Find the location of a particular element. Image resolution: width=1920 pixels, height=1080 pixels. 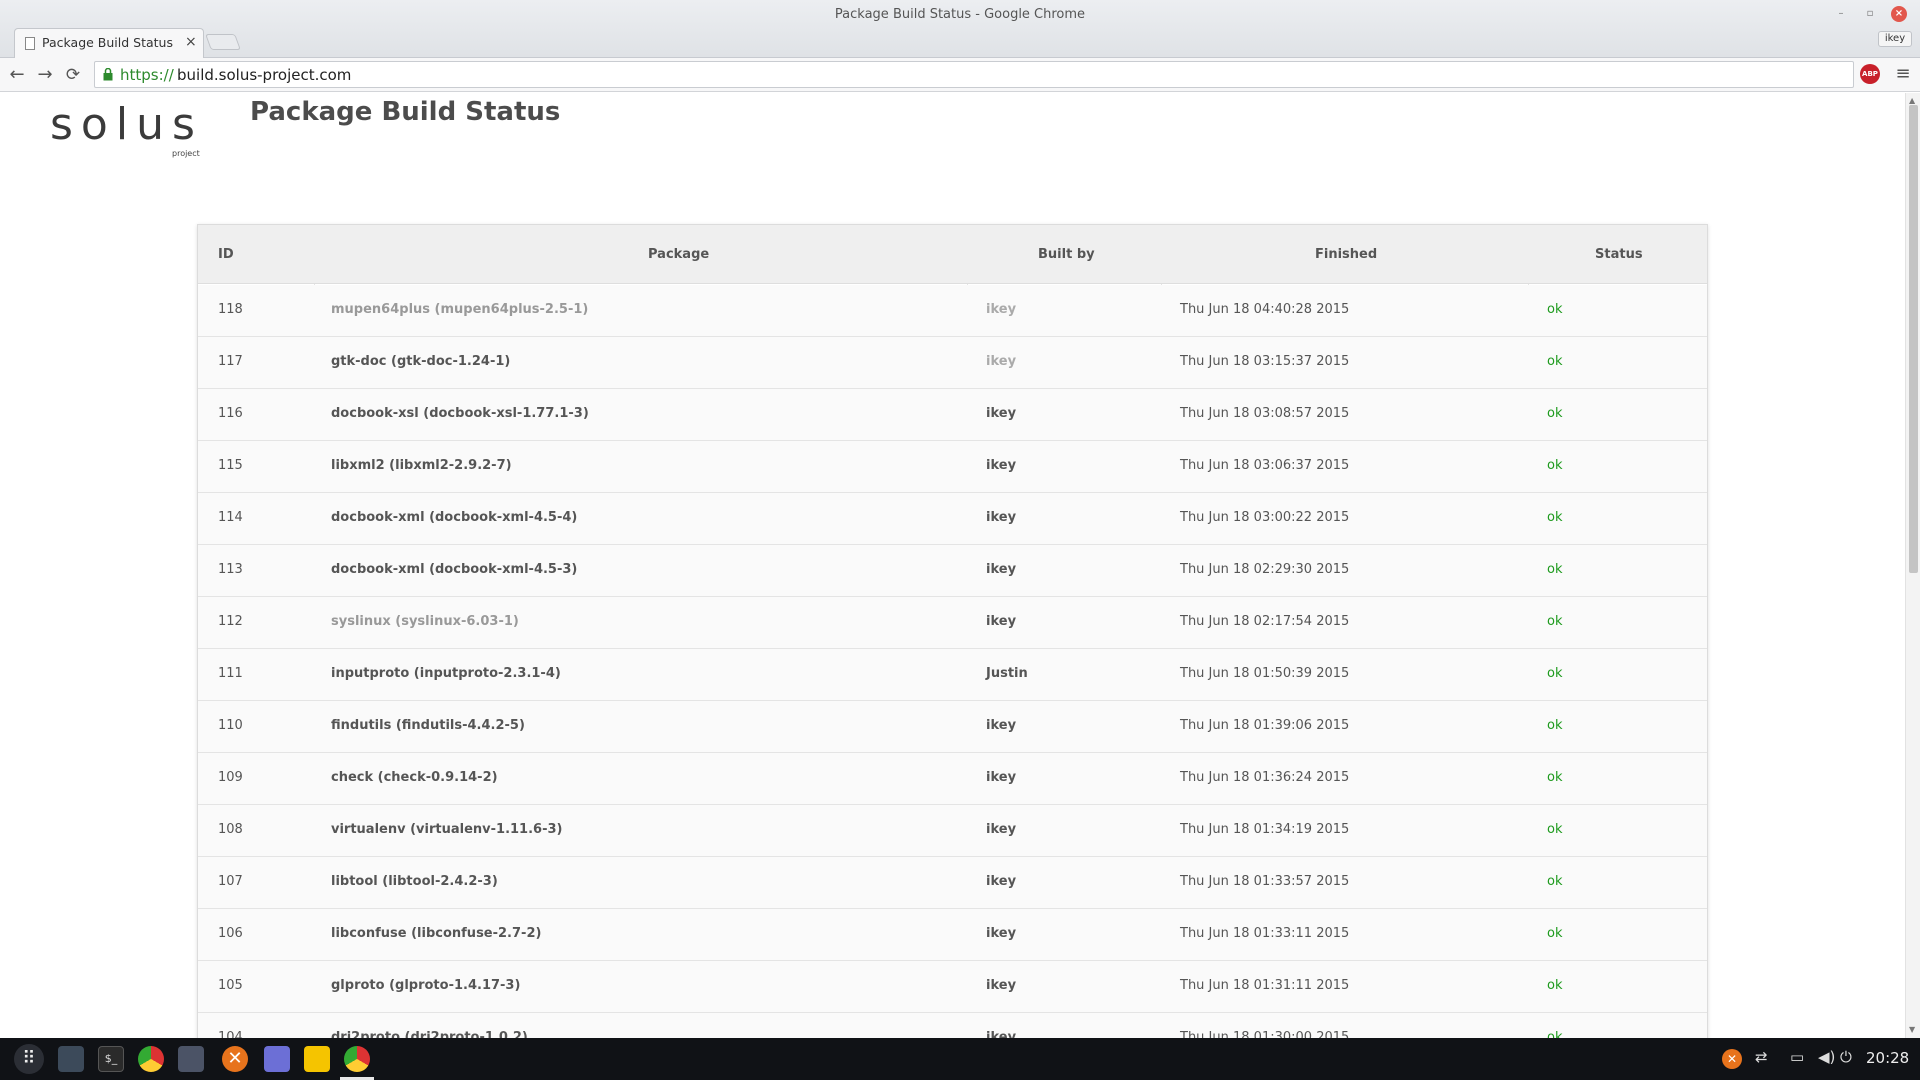

row-package-link: libtool (libtool-2.4.2-3) is located at coordinates (414, 881).